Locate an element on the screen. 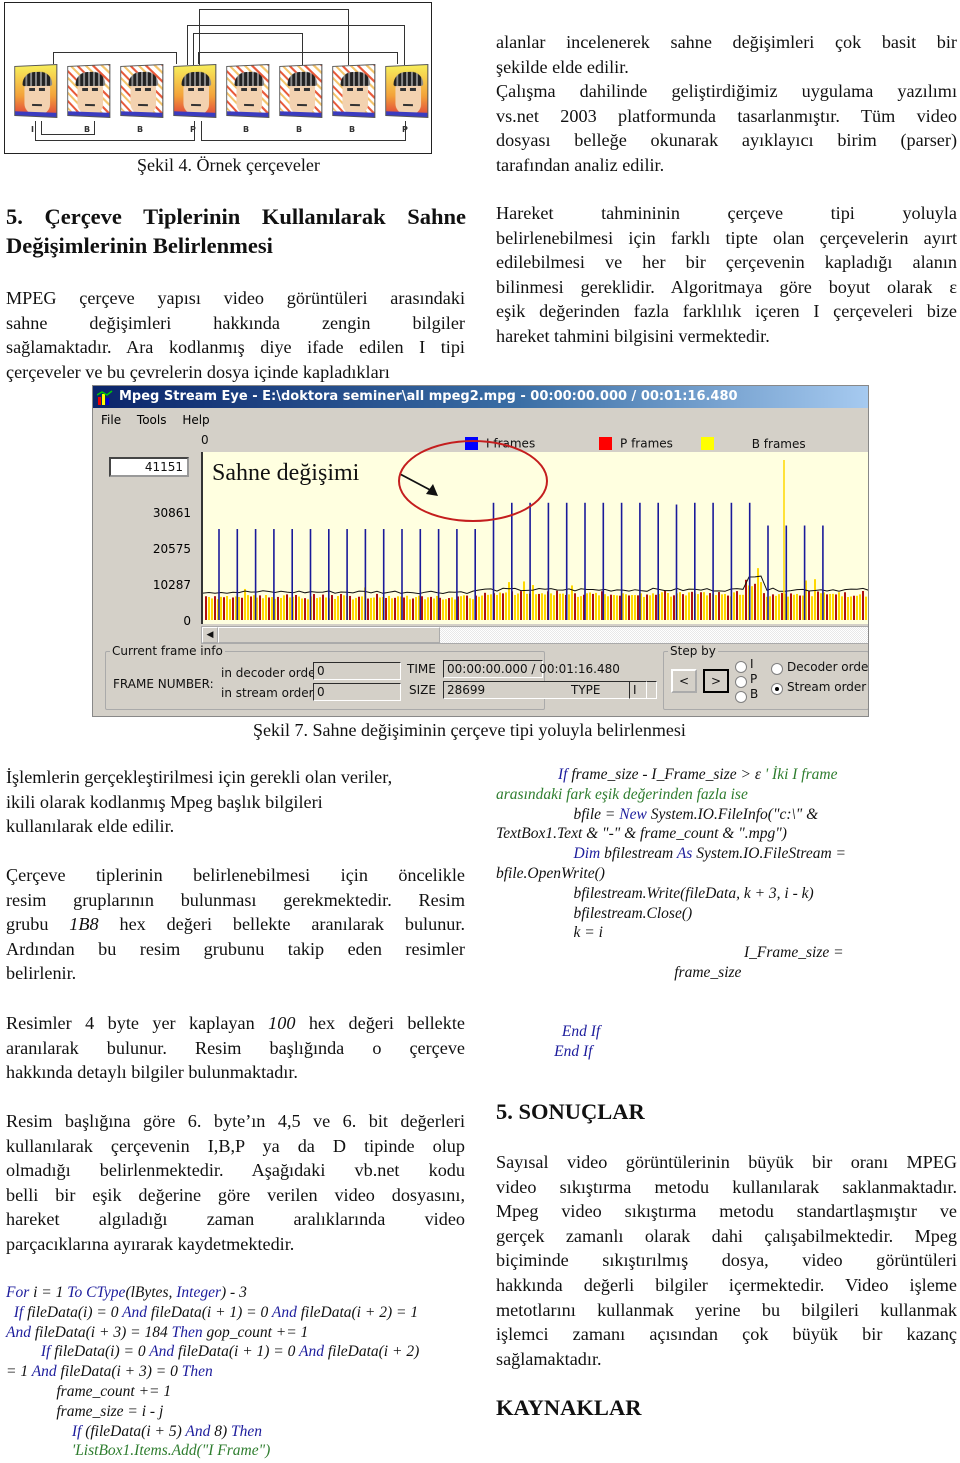  code-line: End If is located at coordinates (581, 1032).